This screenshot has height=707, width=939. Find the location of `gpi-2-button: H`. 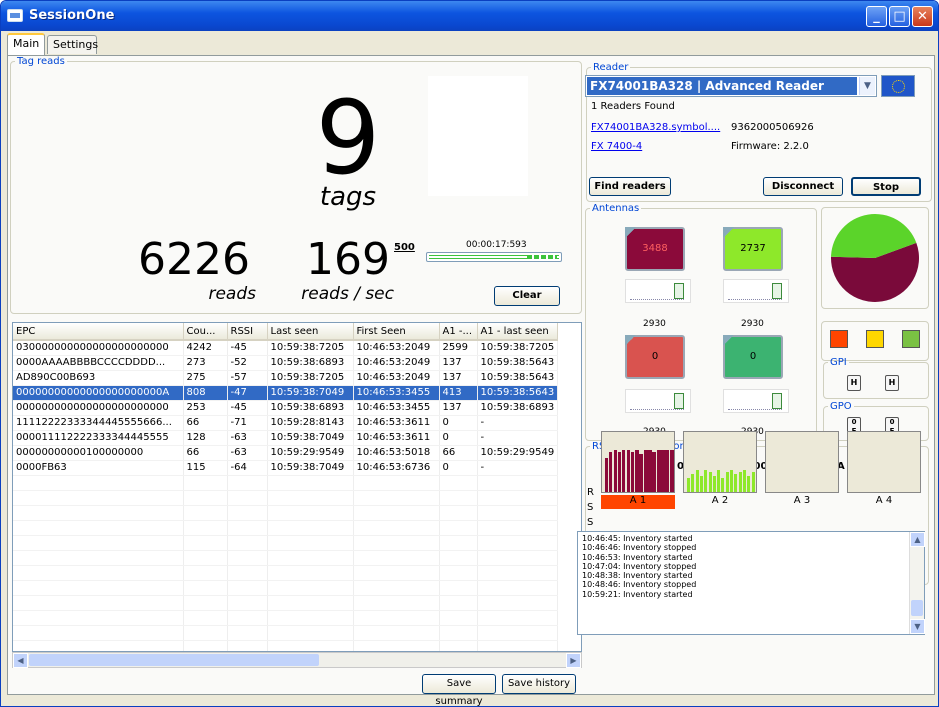

gpi-2-button: H is located at coordinates (892, 383).